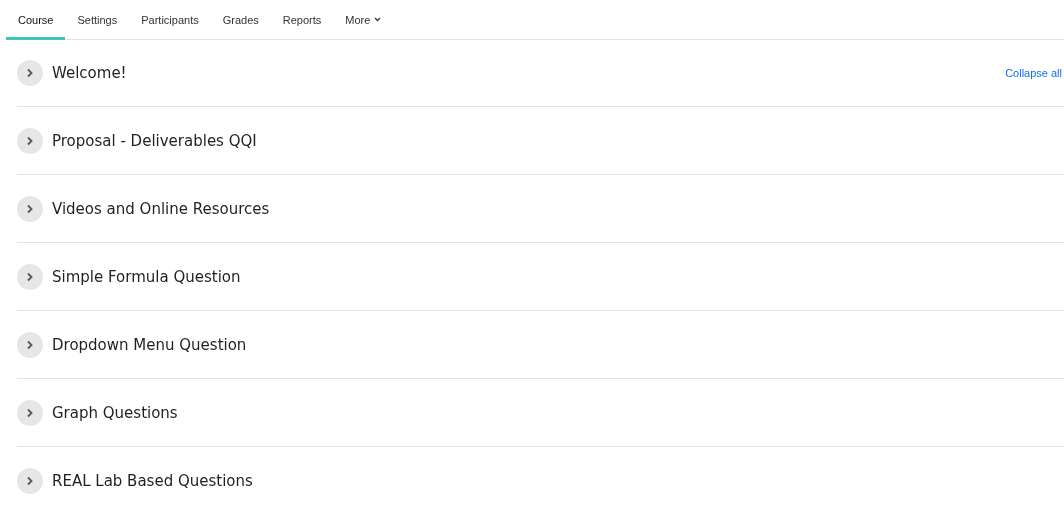 The height and width of the screenshot is (506, 1064). What do you see at coordinates (149, 344) in the screenshot?
I see `section-title: Dropdown Menu Question` at bounding box center [149, 344].